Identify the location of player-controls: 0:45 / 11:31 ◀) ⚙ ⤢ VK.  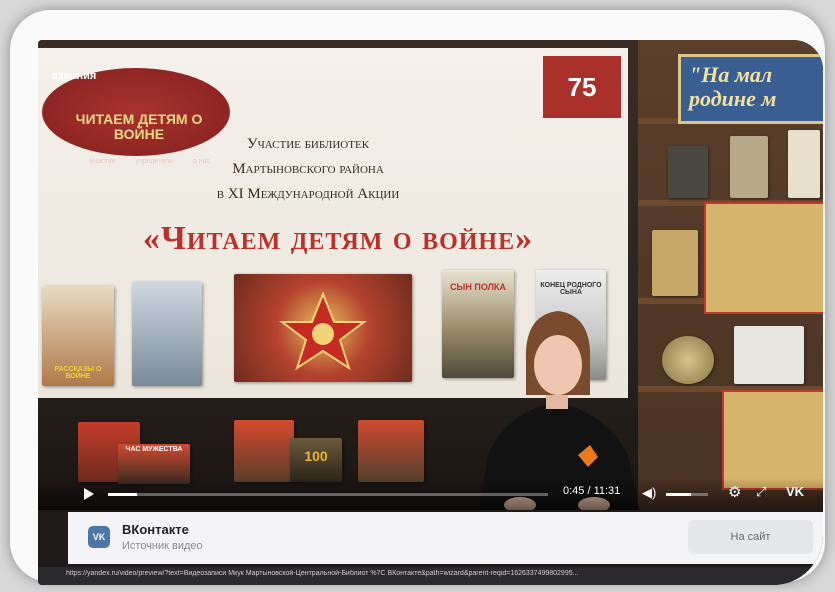
(430, 494).